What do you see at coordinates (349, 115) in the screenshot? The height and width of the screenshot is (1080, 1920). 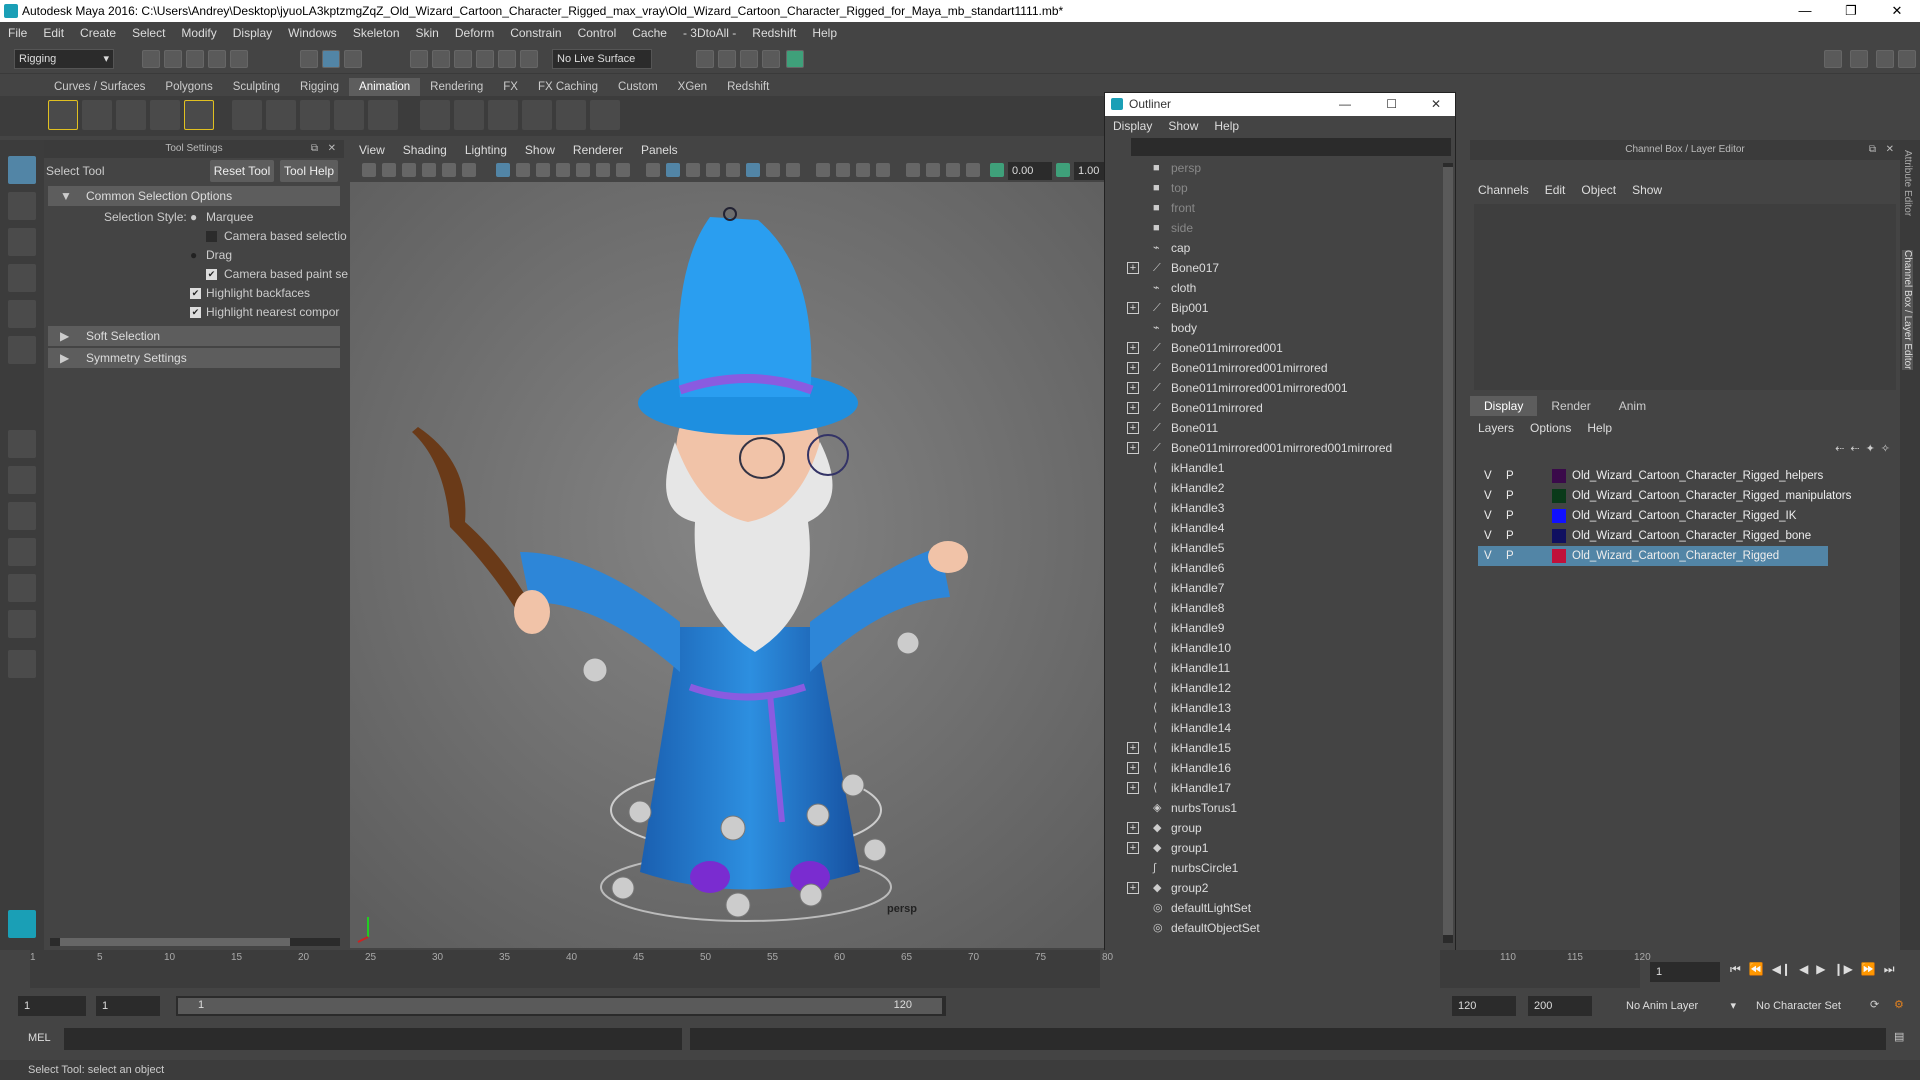 I see `ik-spline-icon` at bounding box center [349, 115].